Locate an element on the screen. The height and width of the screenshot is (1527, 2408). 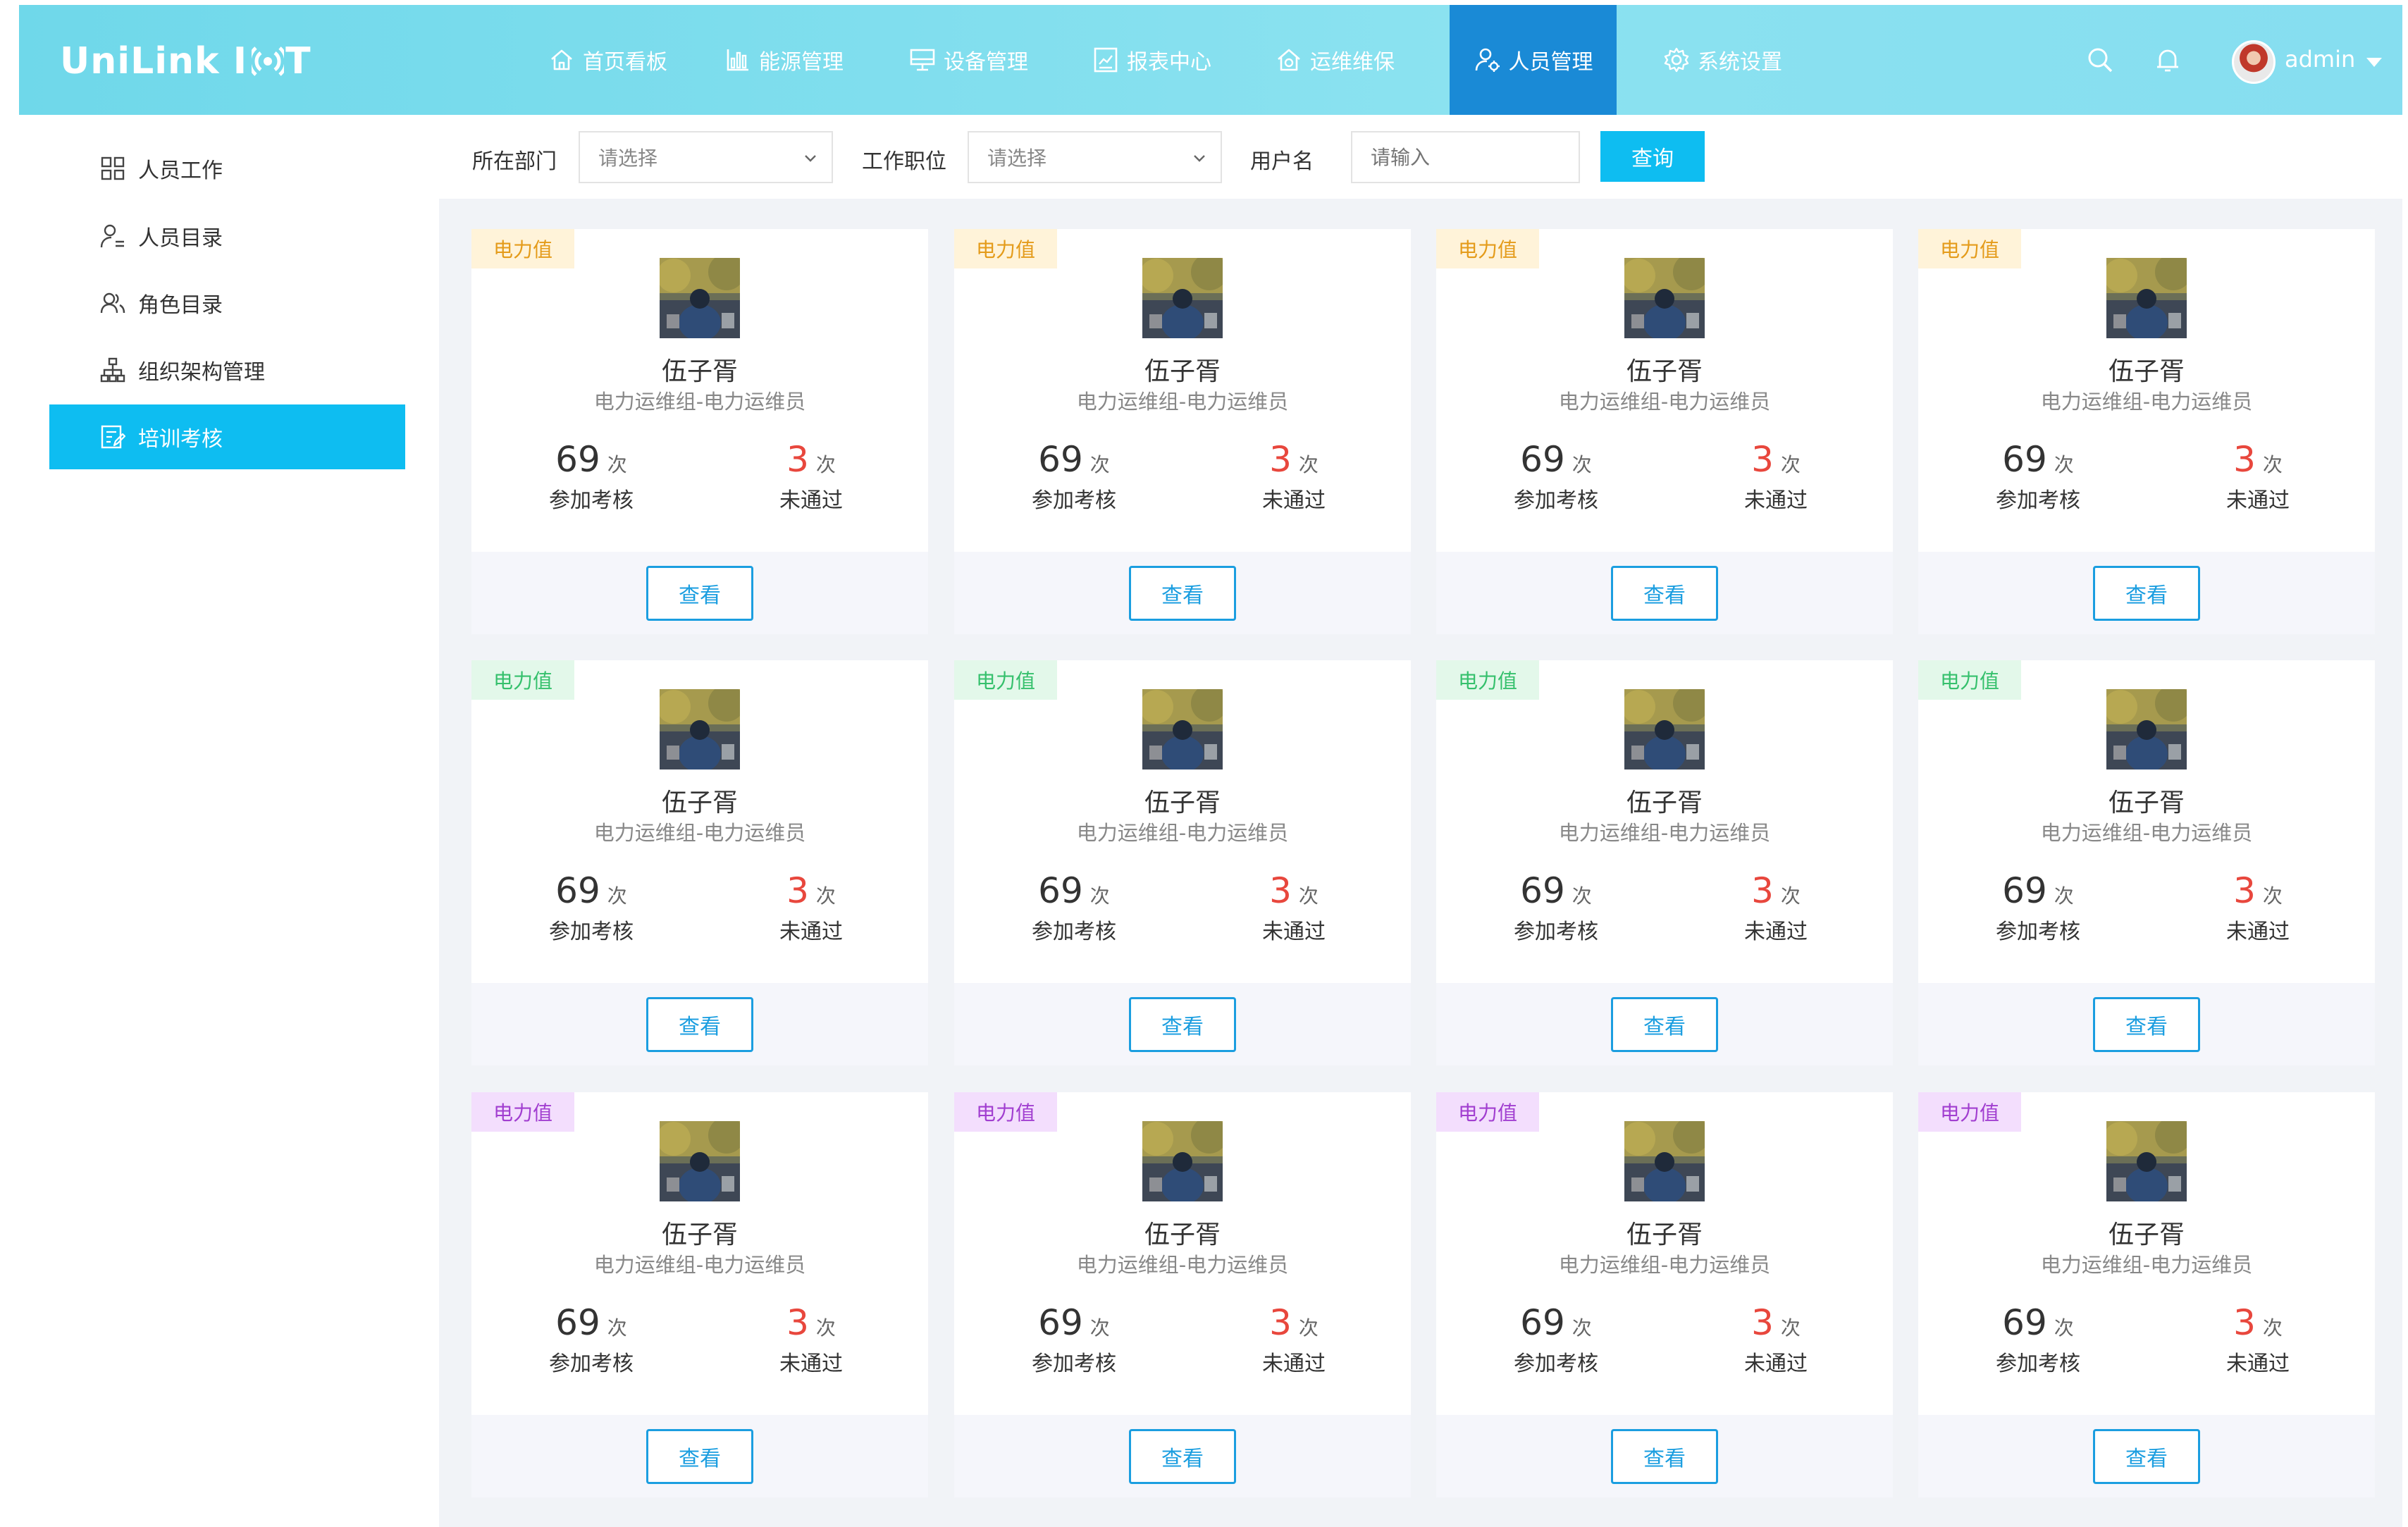
sidebar-item-staff-directory: 人员目录 is located at coordinates (227, 236).